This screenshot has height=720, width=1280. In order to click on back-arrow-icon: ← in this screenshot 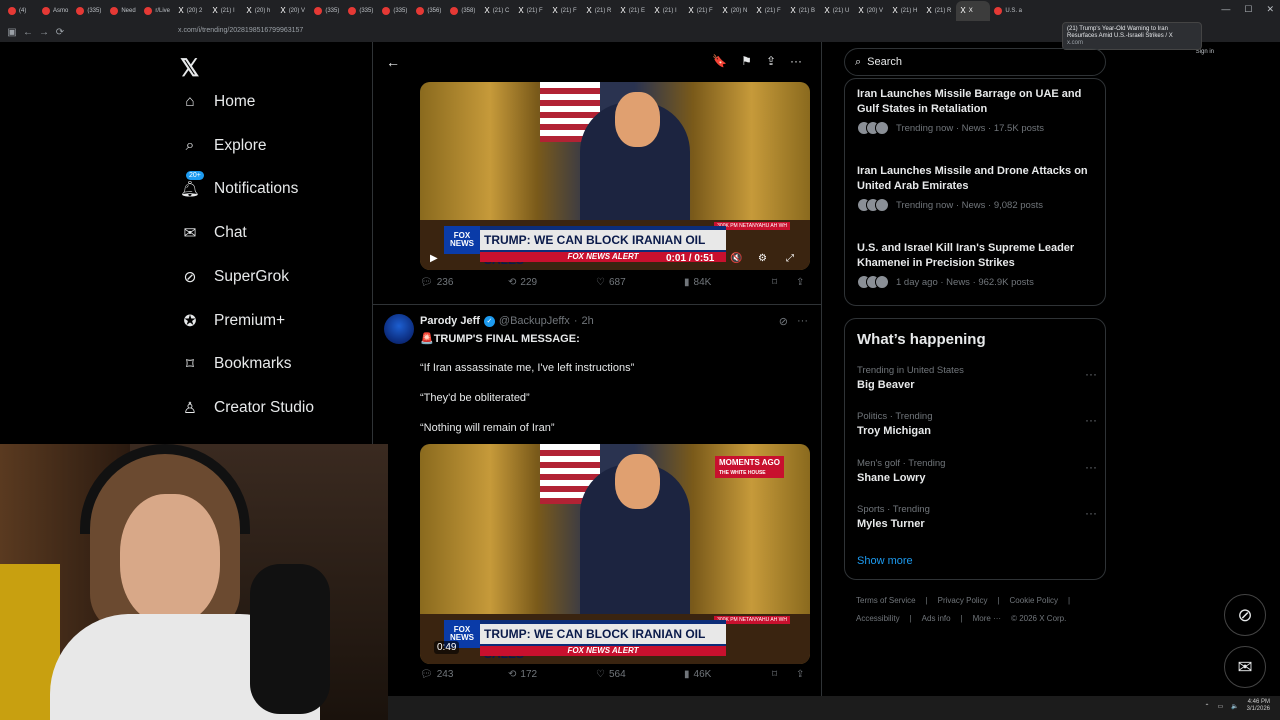, I will do `click(393, 62)`.